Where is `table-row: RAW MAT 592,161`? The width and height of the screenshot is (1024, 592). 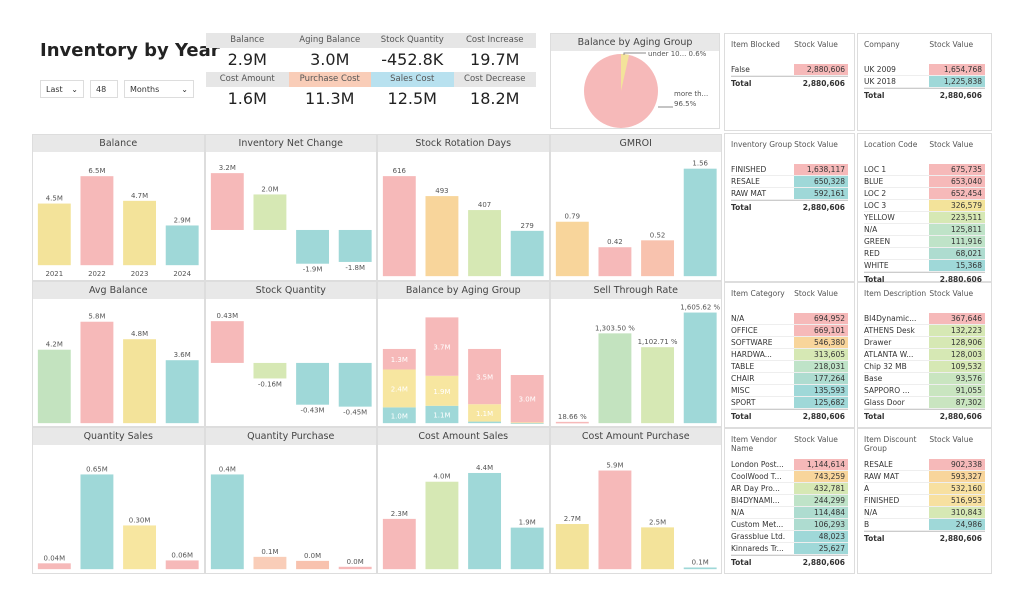
table-row: RAW MAT 592,161 is located at coordinates (789, 194).